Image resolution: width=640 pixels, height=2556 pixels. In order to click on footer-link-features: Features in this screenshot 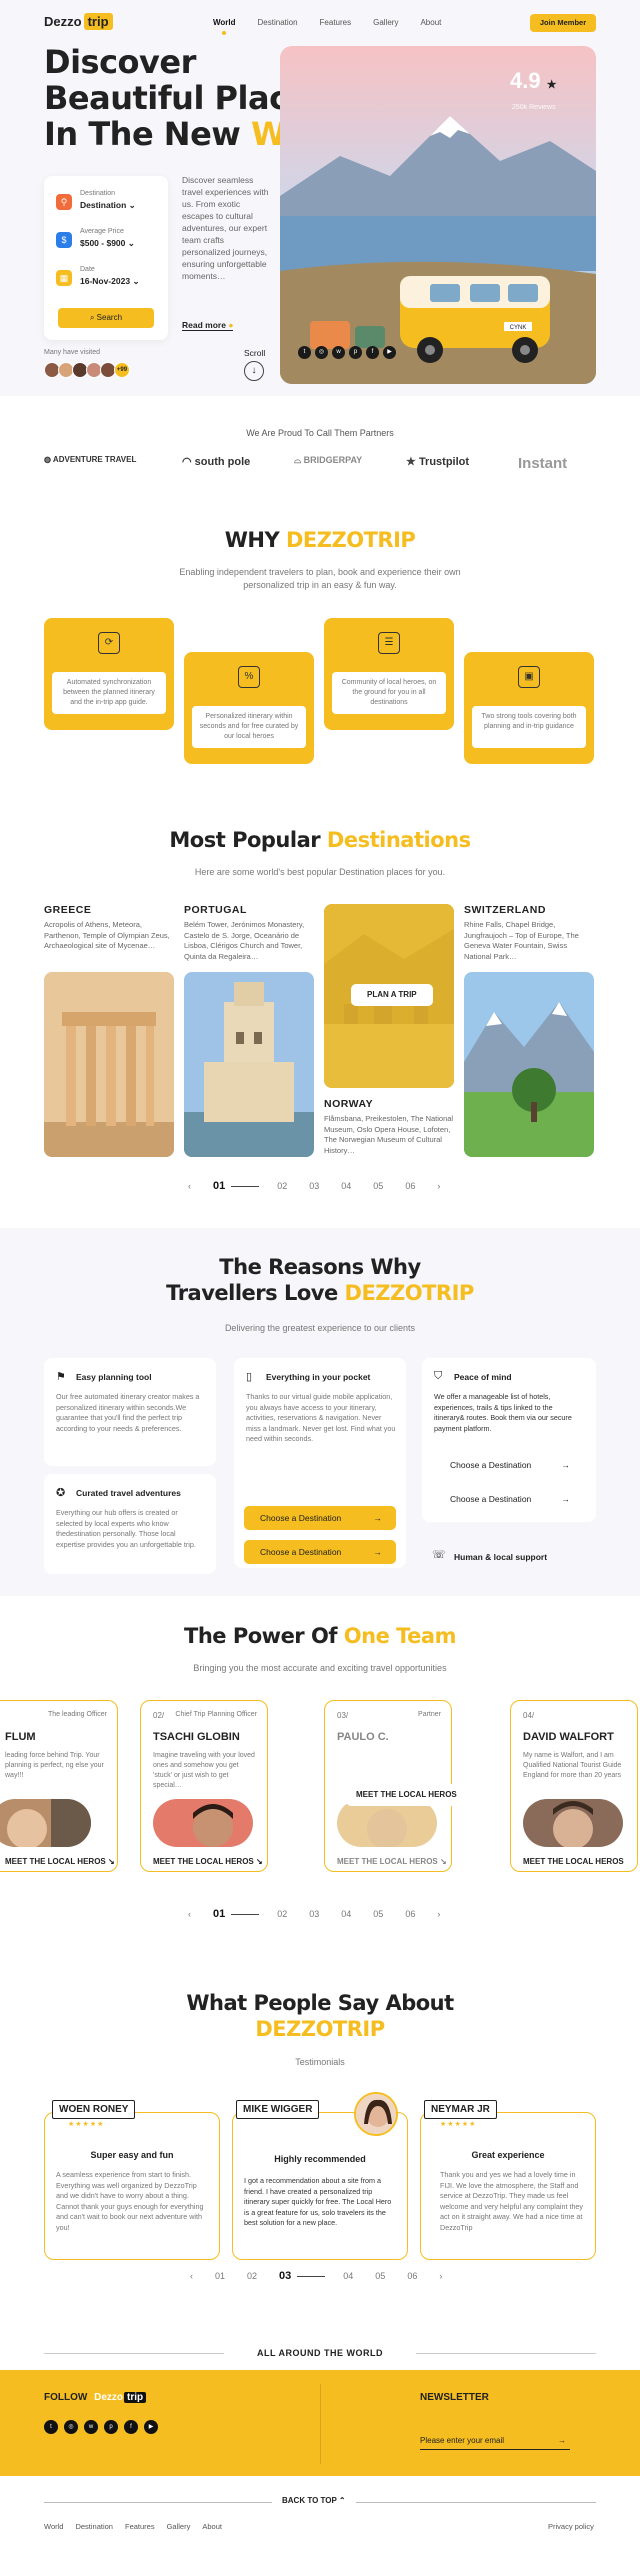, I will do `click(140, 2526)`.